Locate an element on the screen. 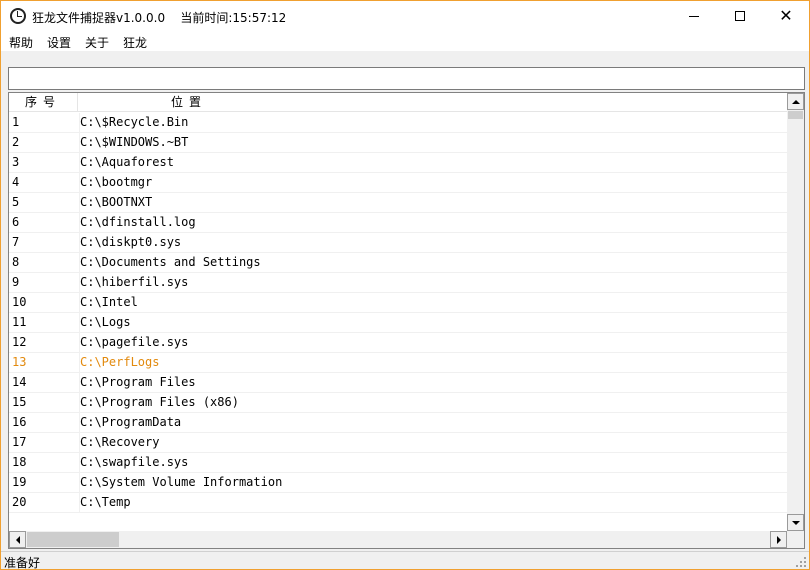  maximize-icon is located at coordinates (740, 16).